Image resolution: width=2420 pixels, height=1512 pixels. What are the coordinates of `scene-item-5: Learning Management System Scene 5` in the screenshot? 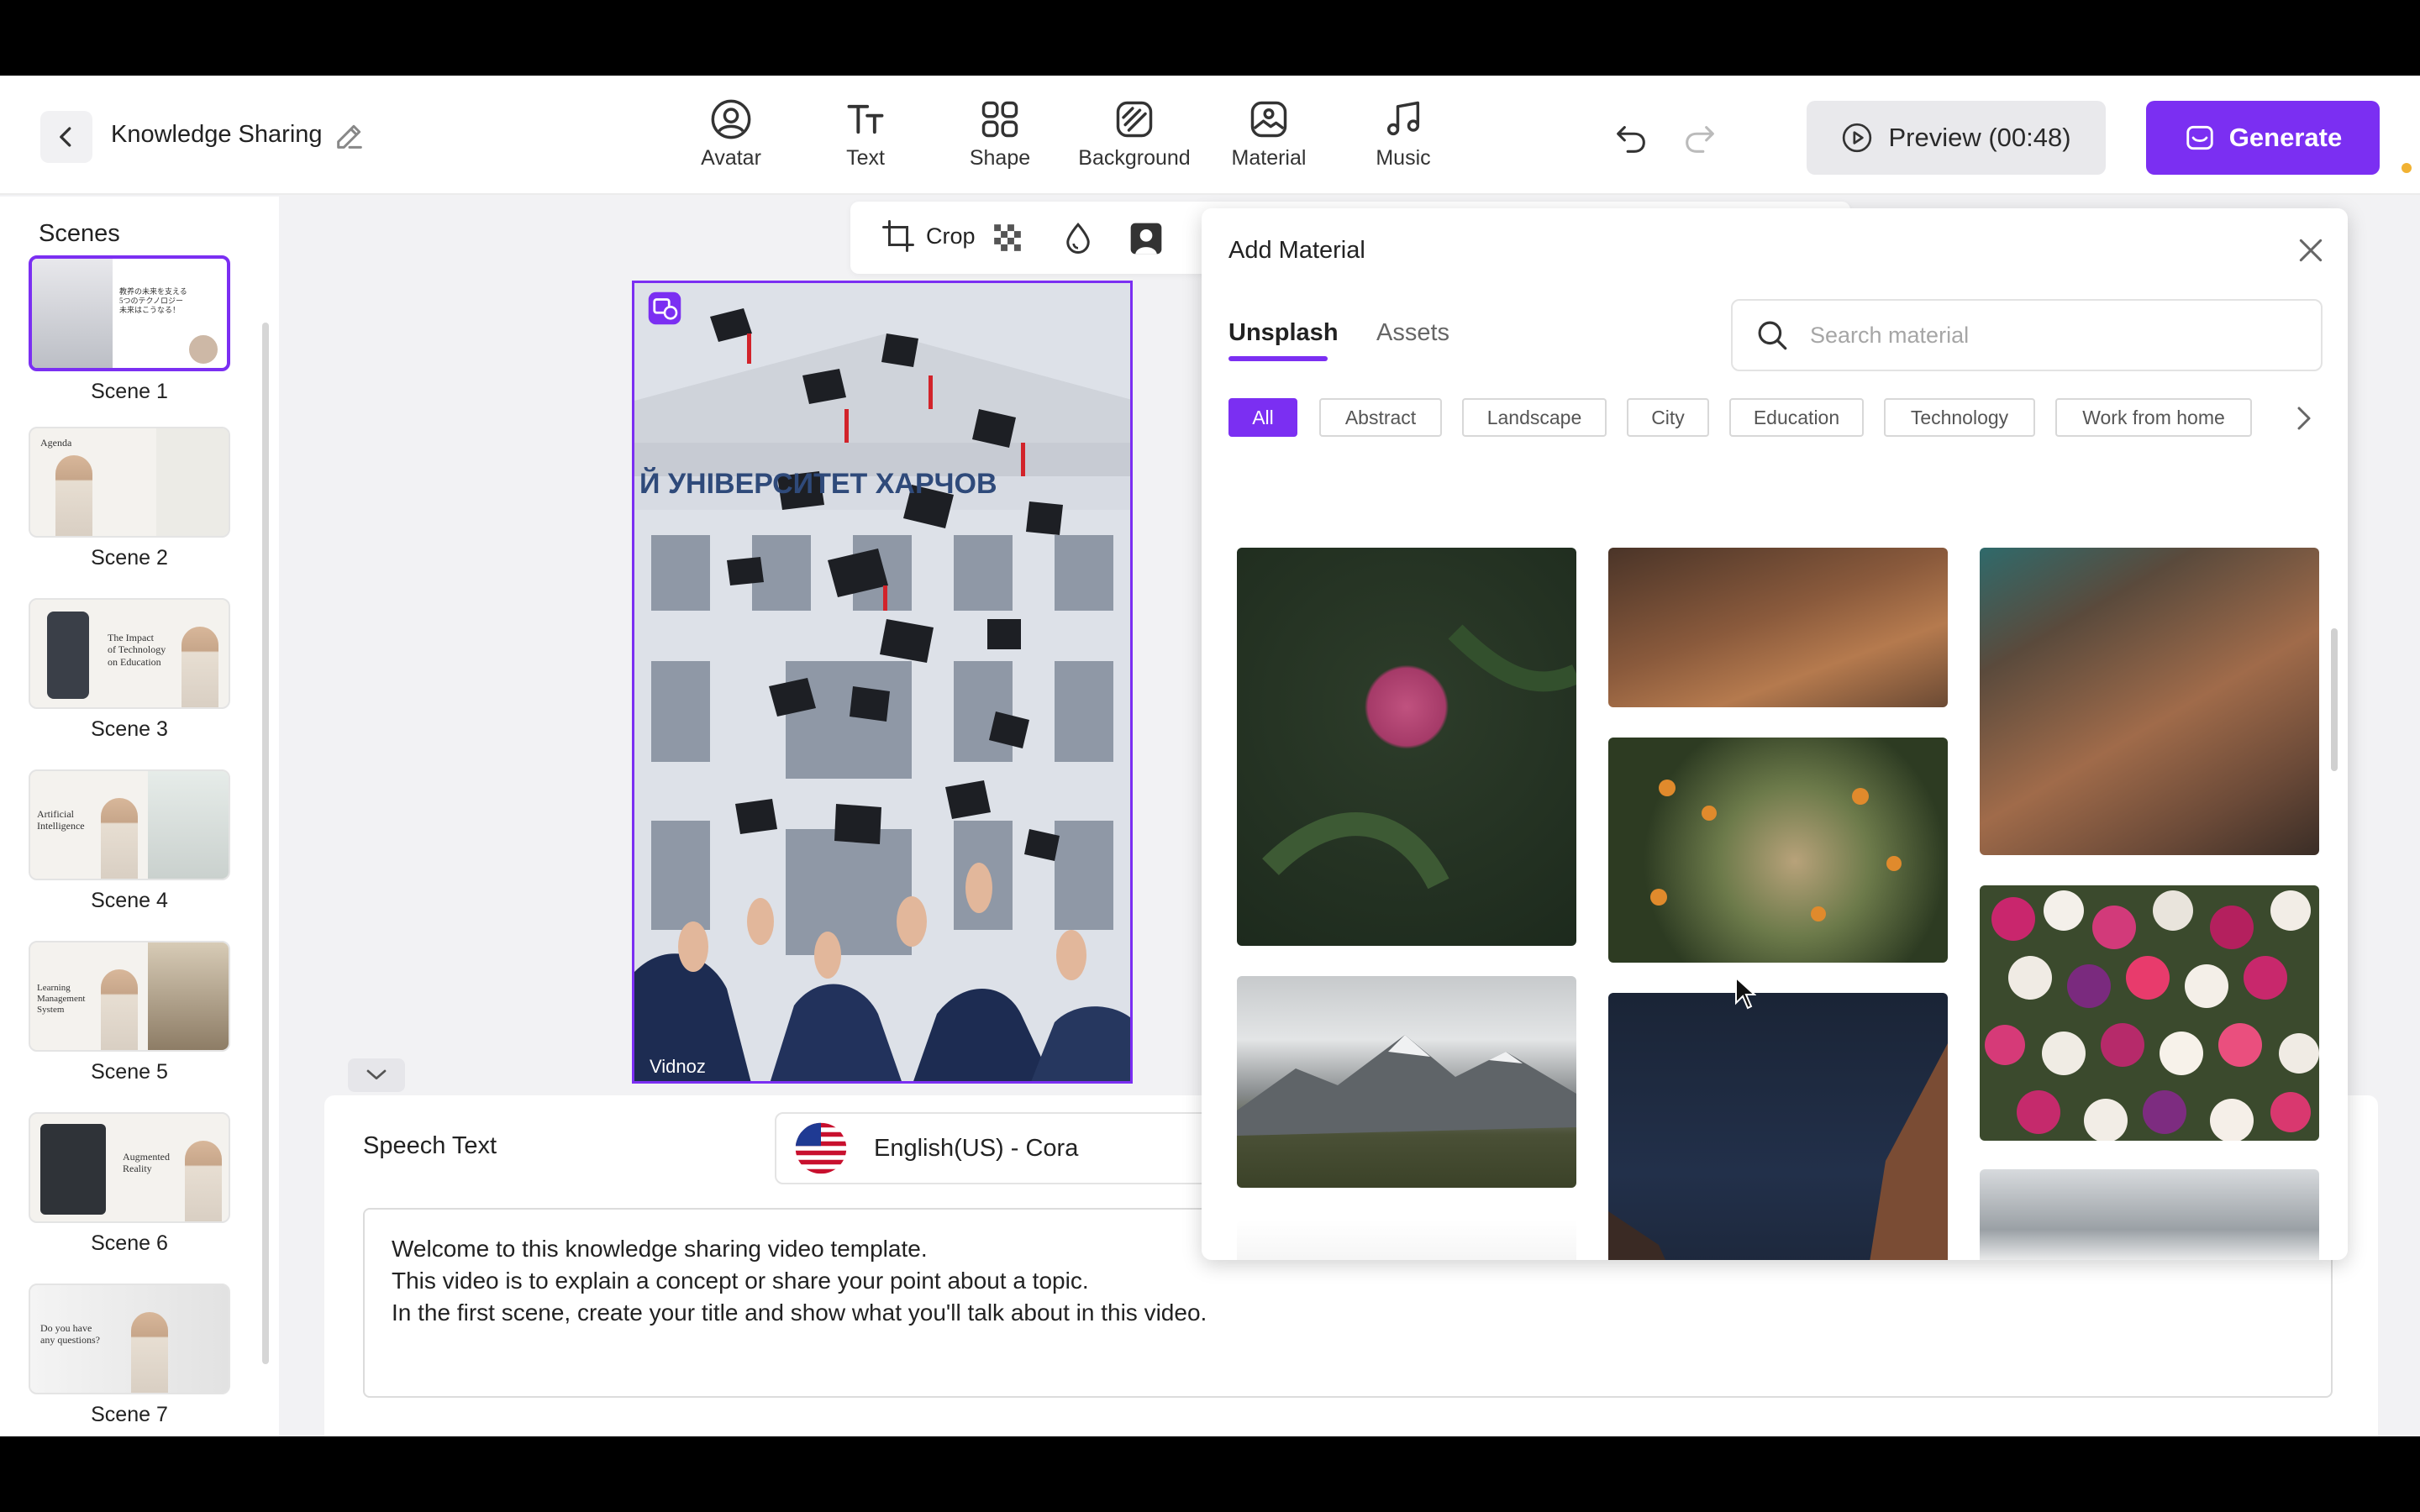 It's located at (129, 1012).